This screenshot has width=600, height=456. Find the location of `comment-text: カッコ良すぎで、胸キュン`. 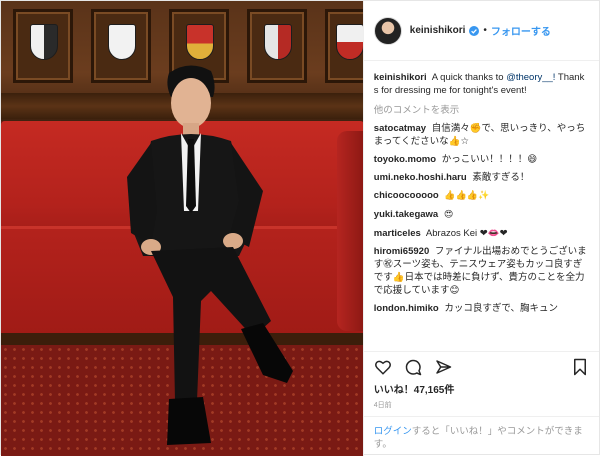

comment-text: カッコ良すぎで、胸キュン is located at coordinates (501, 308).